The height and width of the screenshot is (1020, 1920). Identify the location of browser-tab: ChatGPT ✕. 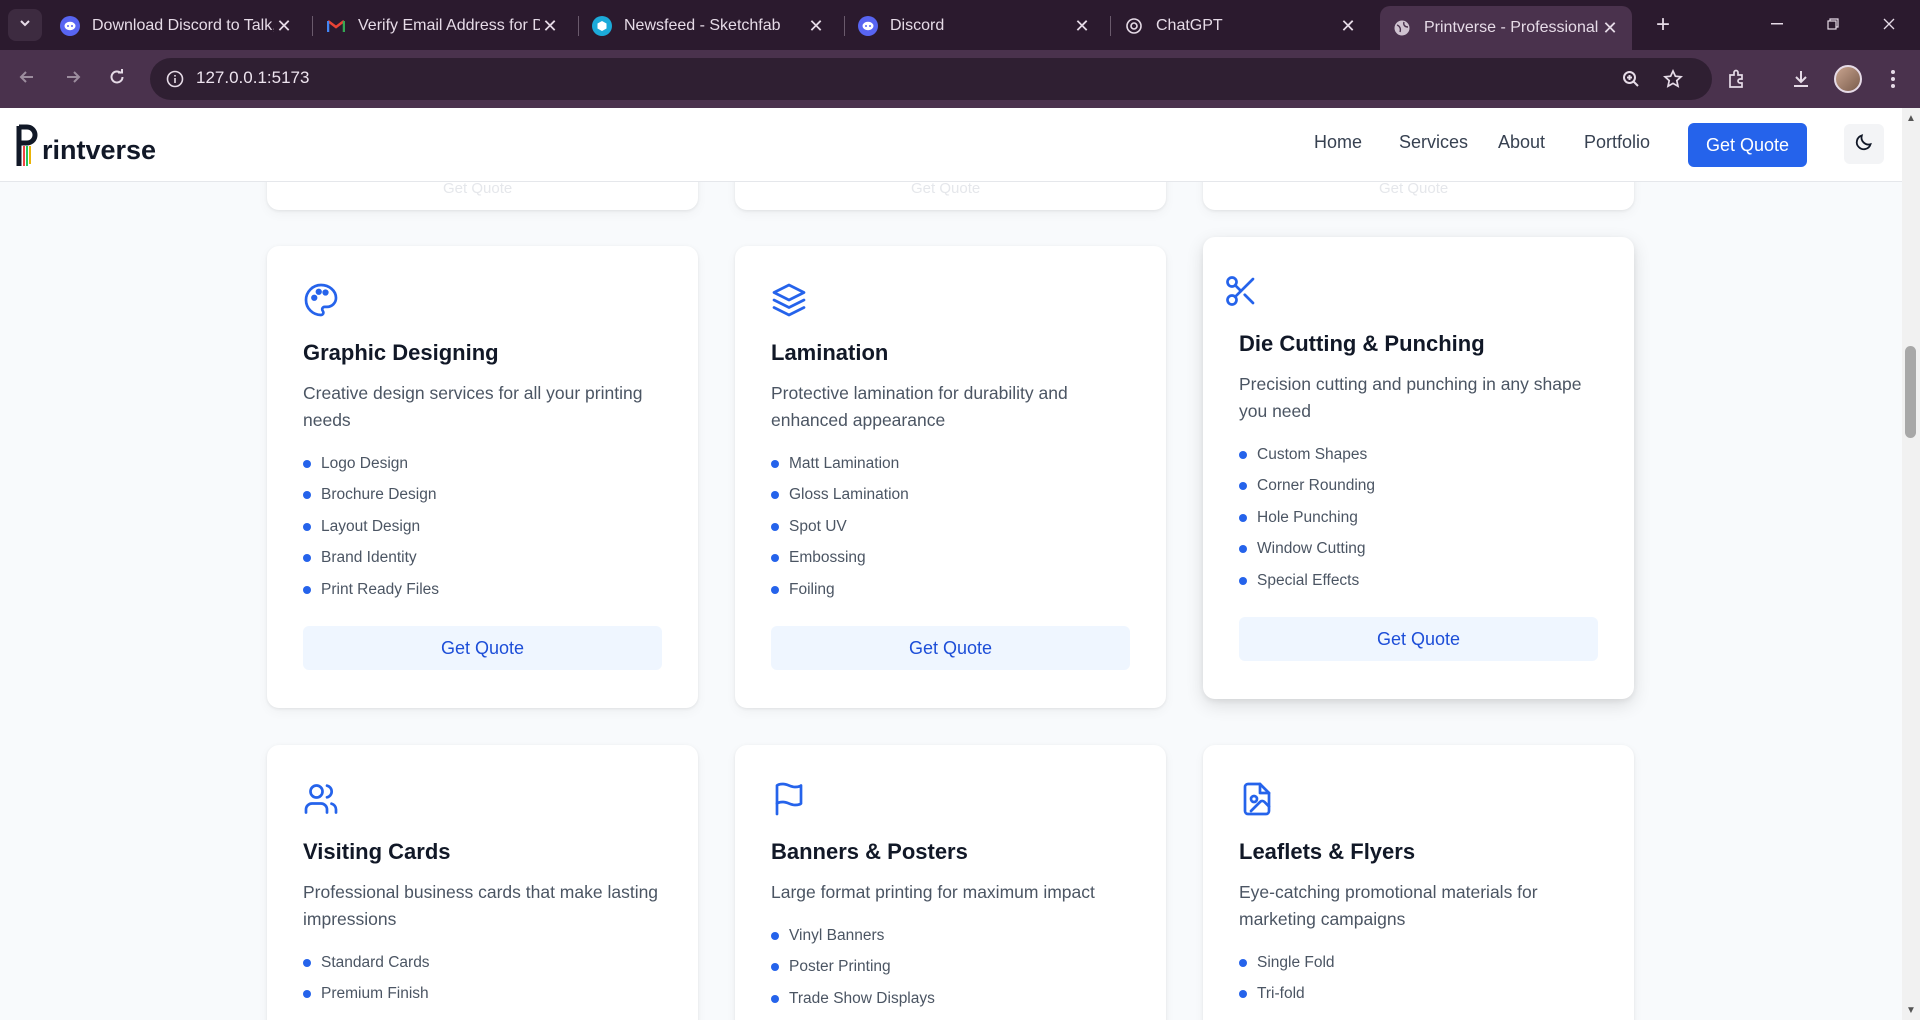
(1241, 26).